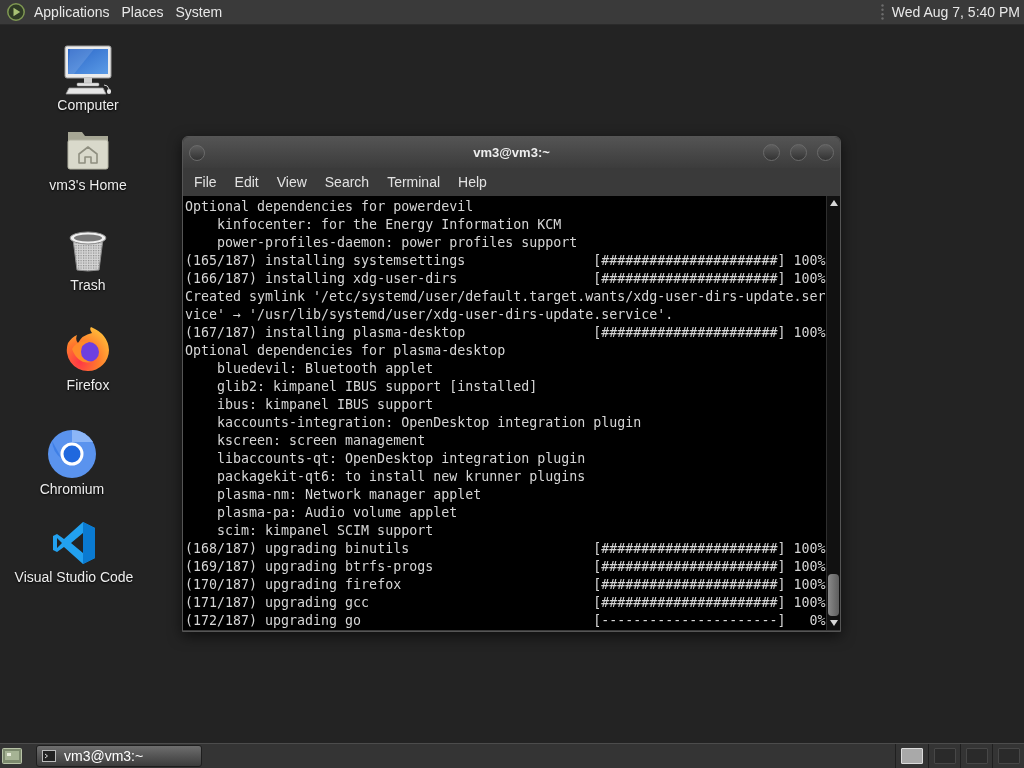 The image size is (1024, 768). What do you see at coordinates (401, 458) in the screenshot?
I see `terminal-line: libaccounts-qt: OpenDesktop integration plugin` at bounding box center [401, 458].